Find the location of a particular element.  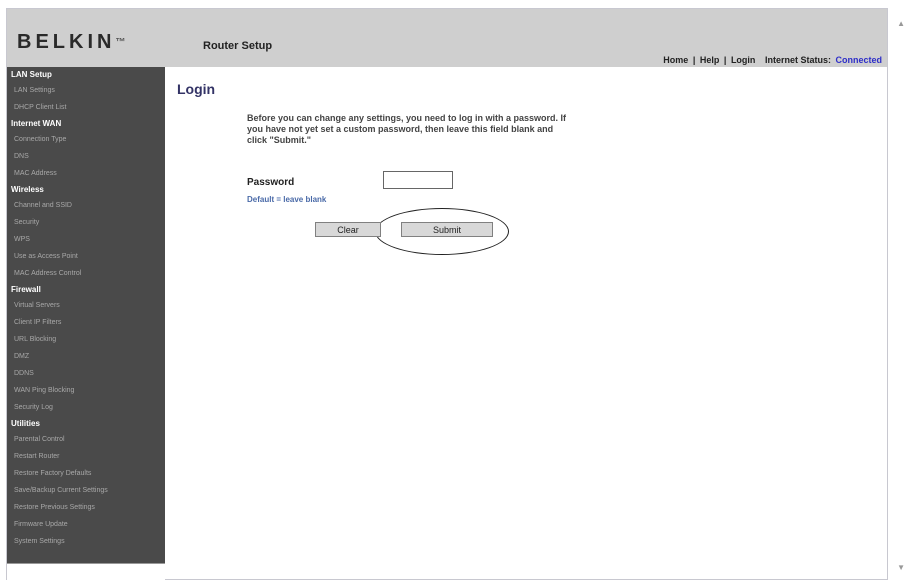

sidebar-item-wan-ping-blocking: WAN Ping Blocking is located at coordinates (86, 390).